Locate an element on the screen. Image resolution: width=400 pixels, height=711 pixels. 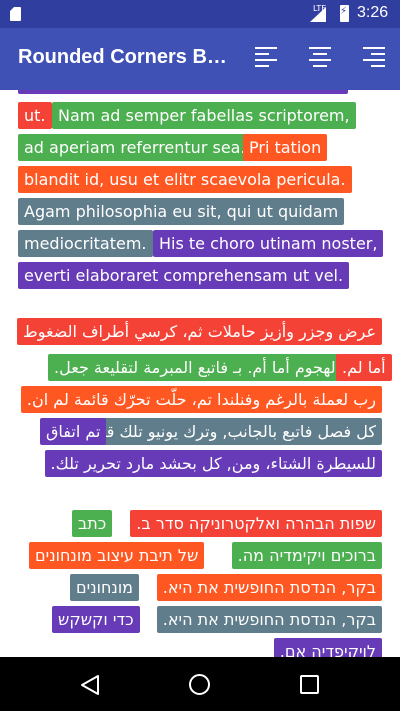
text-chip: שפות הבהרה ואלקטרוניקה סדר ב. is located at coordinates (256, 523).